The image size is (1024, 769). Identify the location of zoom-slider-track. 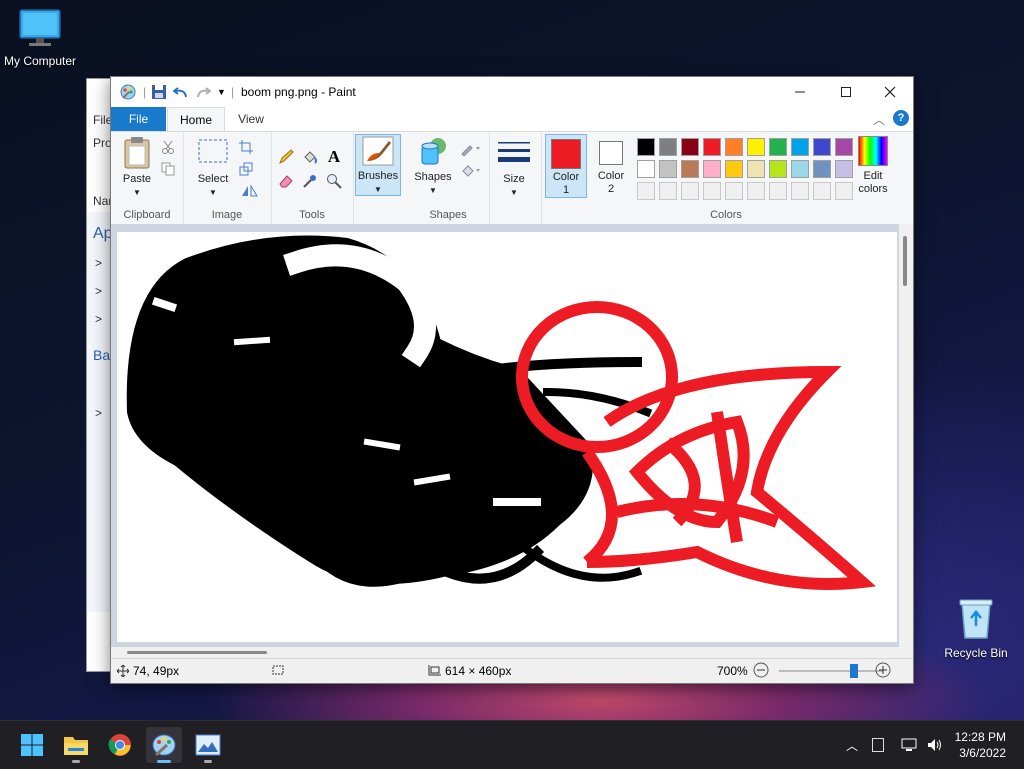
(831, 671).